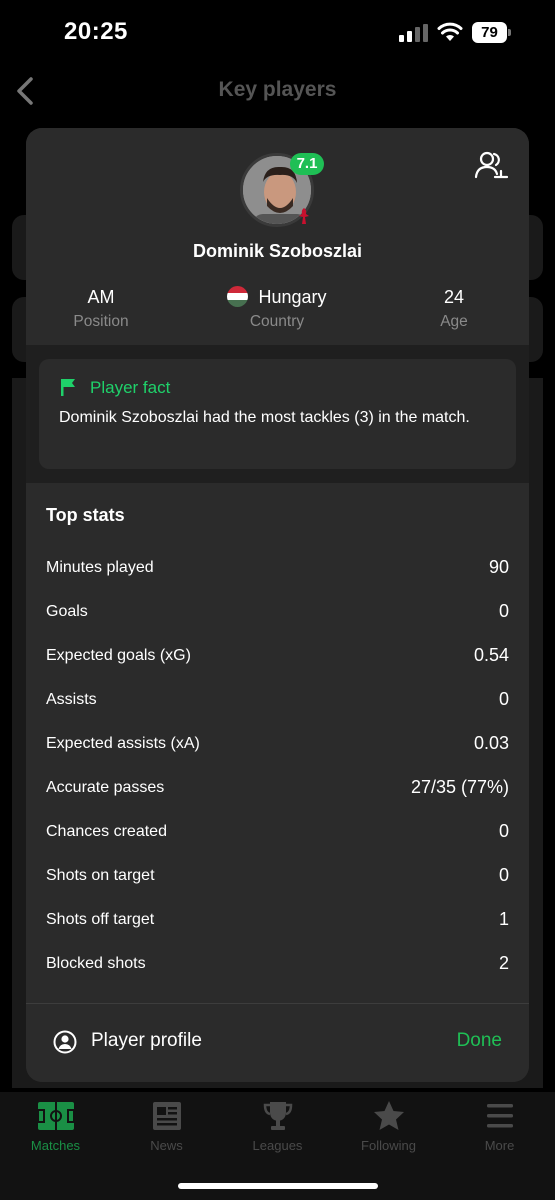 The height and width of the screenshot is (1200, 555). Describe the element at coordinates (277, 878) in the screenshot. I see `stat-row: Shots on target 0` at that location.